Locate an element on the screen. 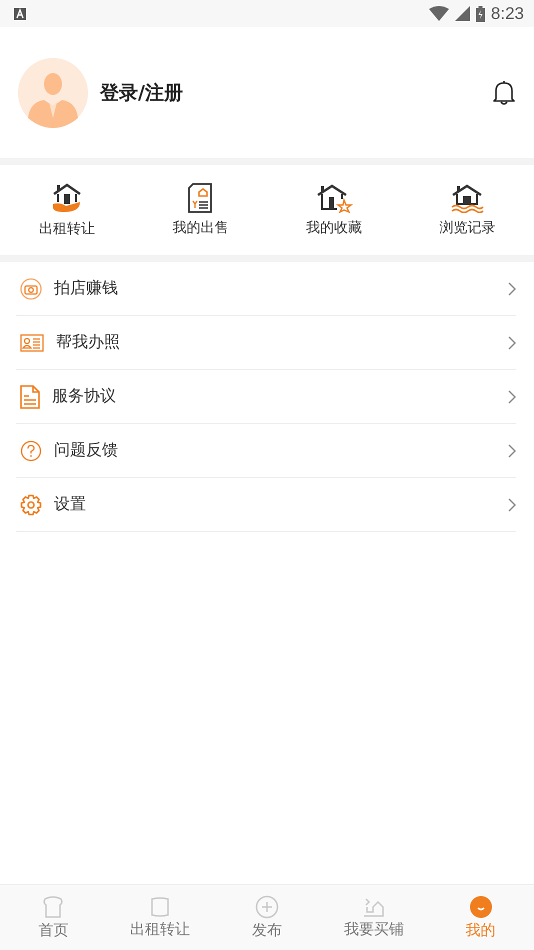  camera-icon is located at coordinates (31, 289).